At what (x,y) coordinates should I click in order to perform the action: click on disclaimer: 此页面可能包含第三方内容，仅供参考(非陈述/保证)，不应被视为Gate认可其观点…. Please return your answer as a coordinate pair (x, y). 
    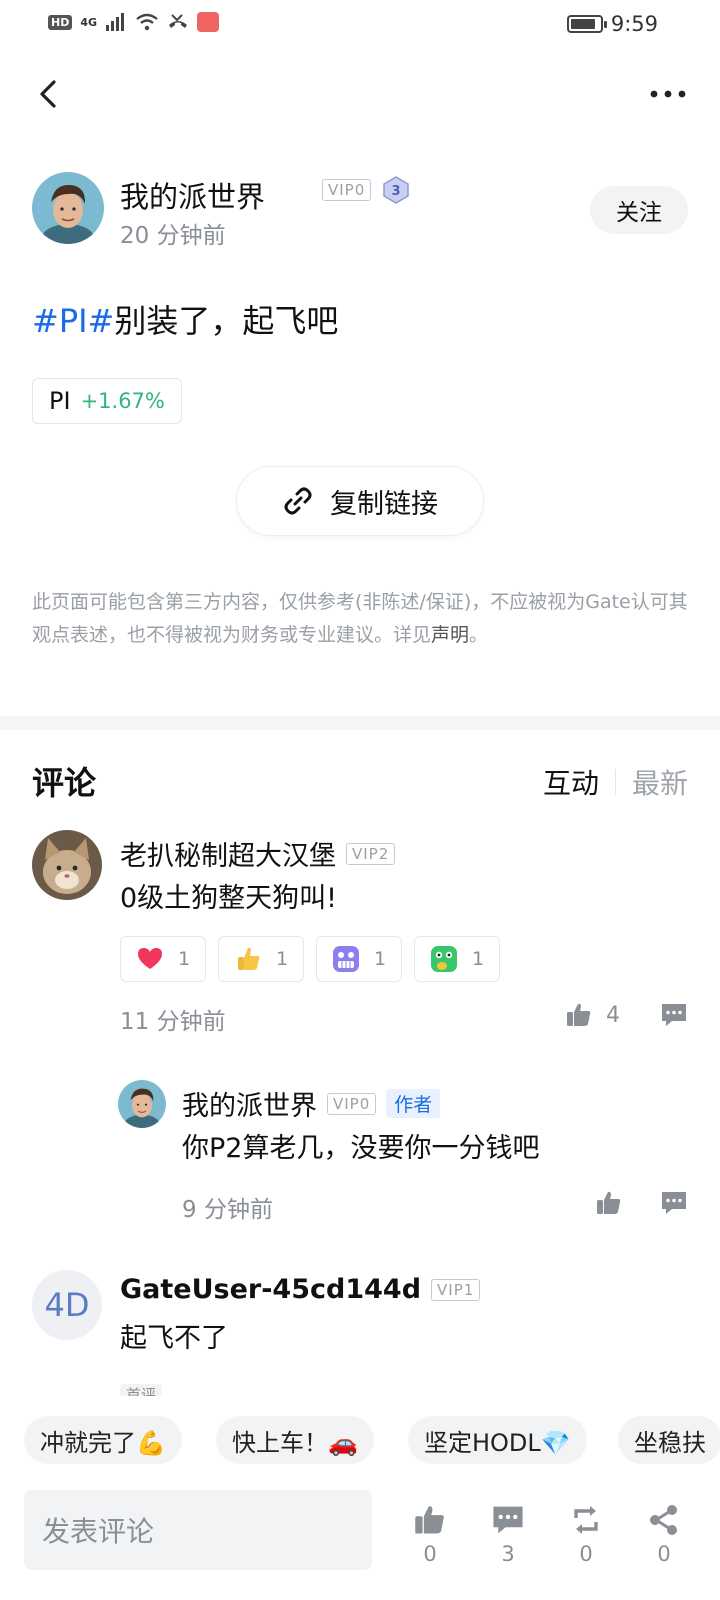
    Looking at the image, I should click on (360, 619).